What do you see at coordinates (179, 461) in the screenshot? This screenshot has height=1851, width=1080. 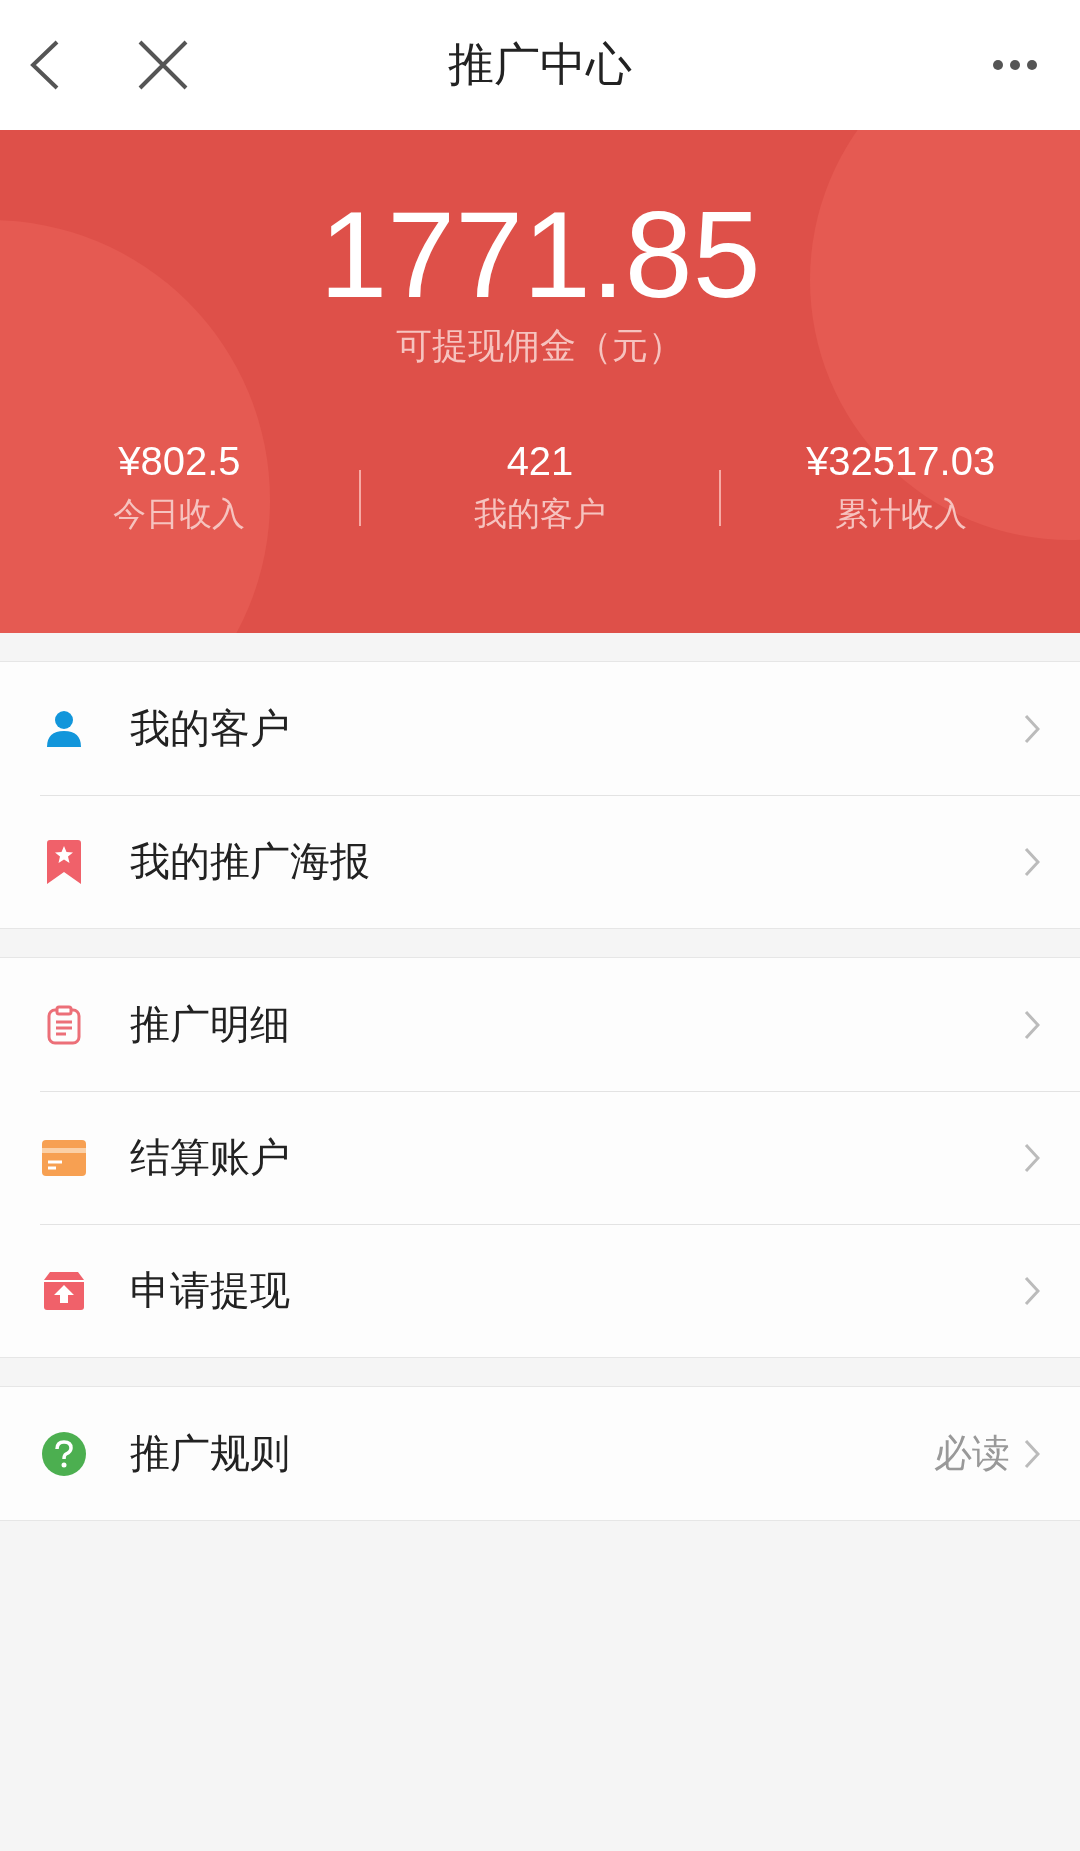 I see `stat-value: ¥802.5` at bounding box center [179, 461].